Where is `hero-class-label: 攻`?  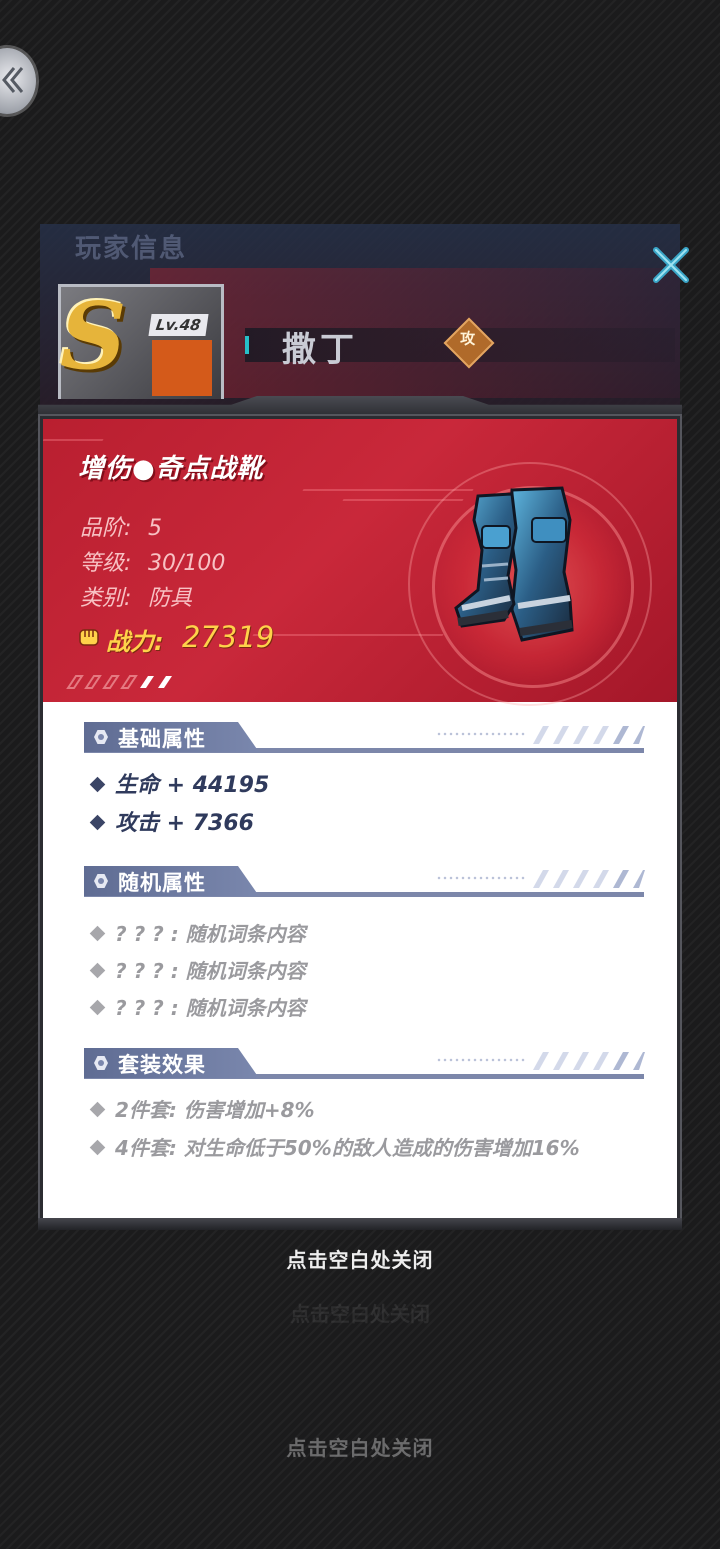
hero-class-label: 攻 is located at coordinates (468, 338).